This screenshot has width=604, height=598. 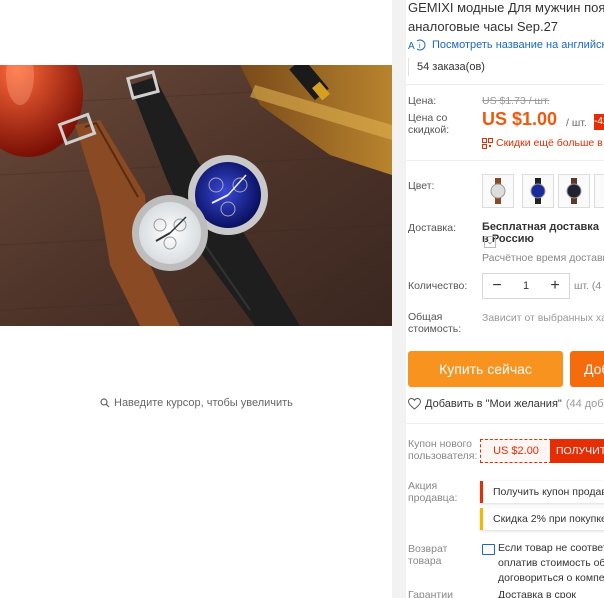 What do you see at coordinates (599, 122) in the screenshot?
I see `discount-badge: -42%` at bounding box center [599, 122].